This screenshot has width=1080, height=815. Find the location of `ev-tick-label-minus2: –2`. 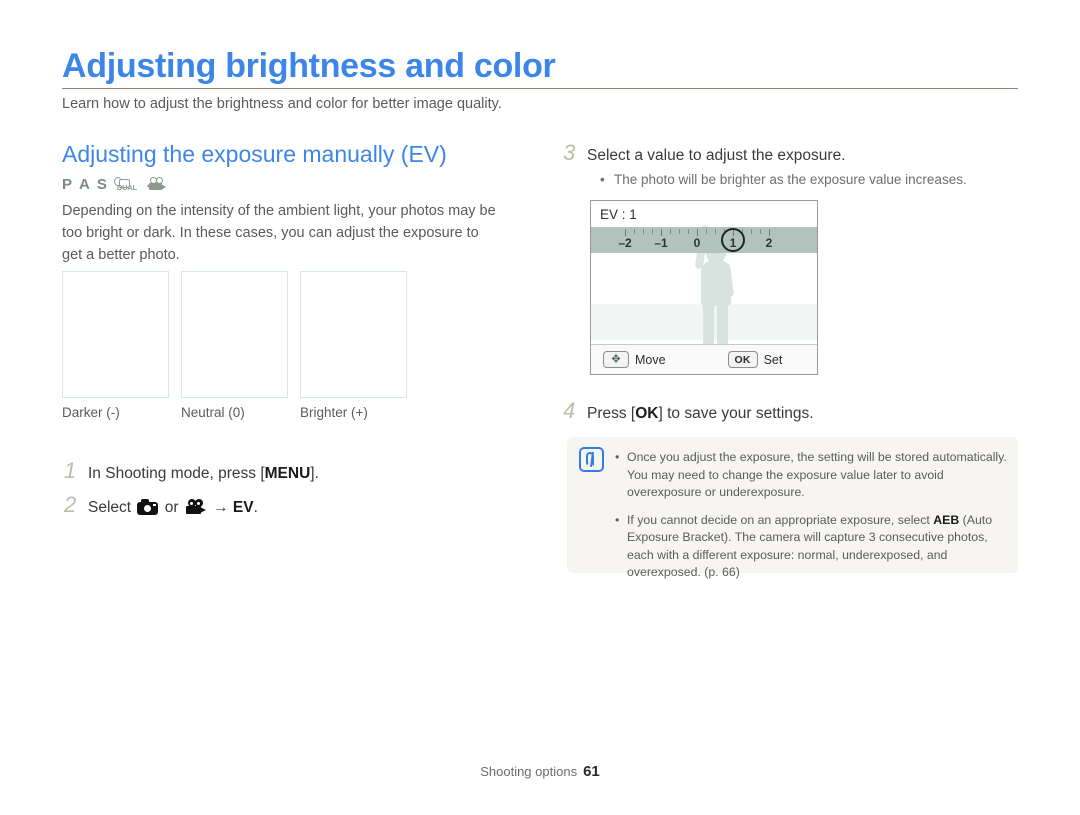

ev-tick-label-minus2: –2 is located at coordinates (625, 243).